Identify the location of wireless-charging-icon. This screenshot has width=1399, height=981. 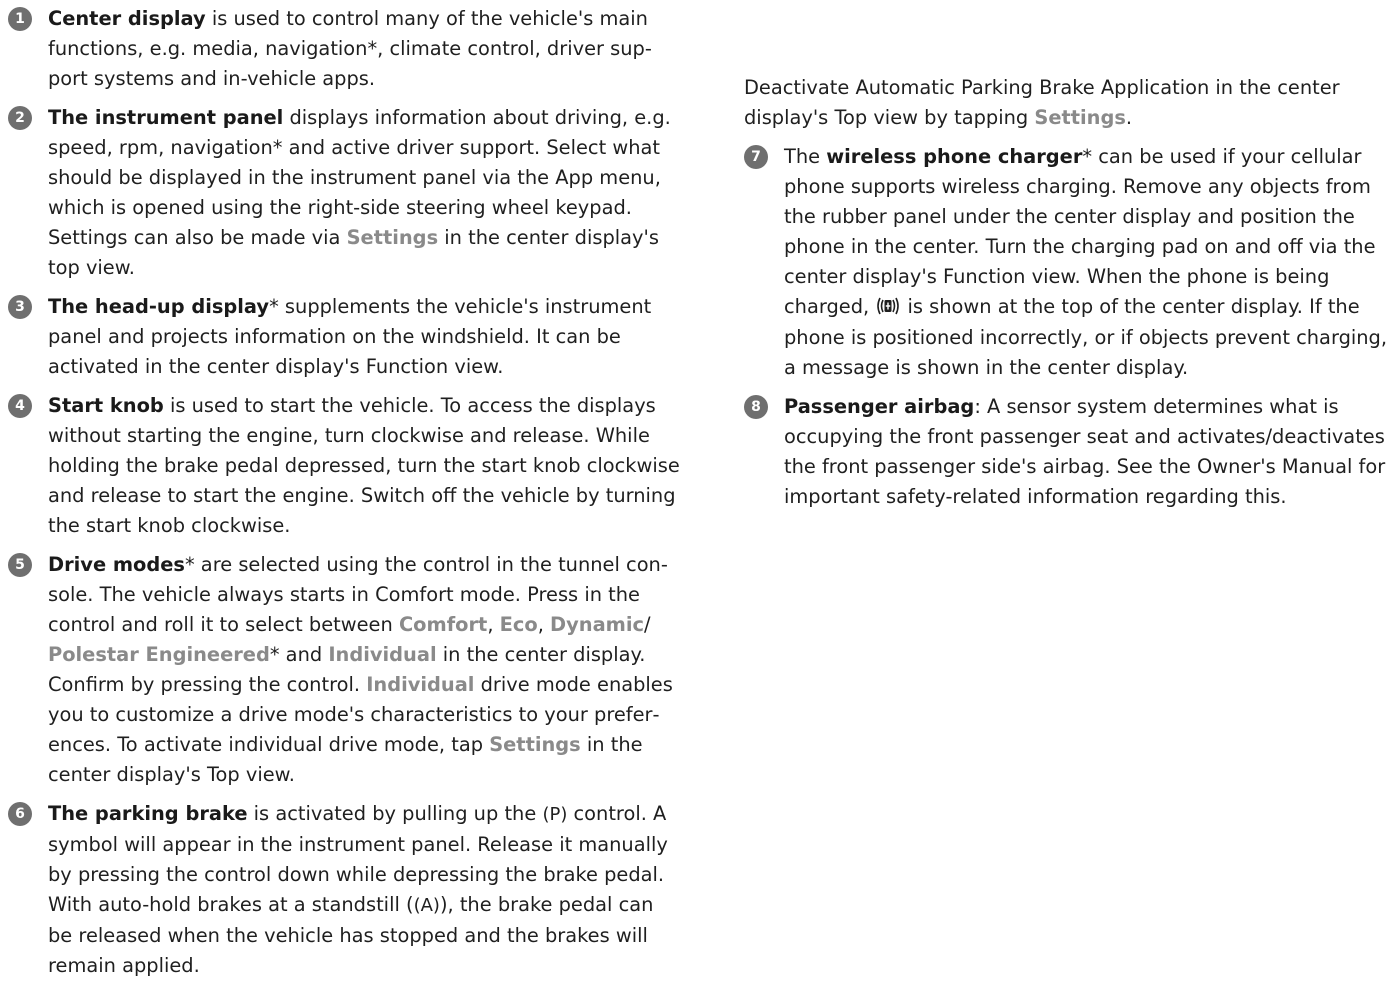
(888, 308).